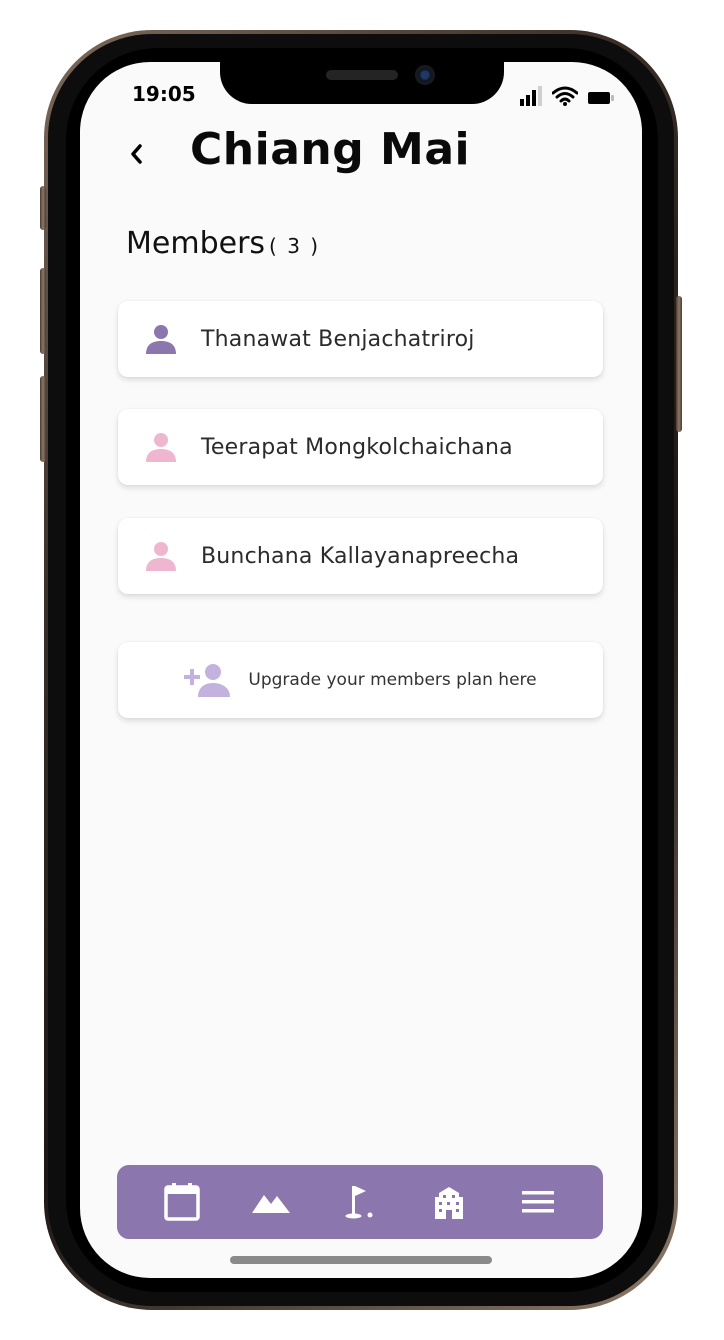  What do you see at coordinates (601, 98) in the screenshot?
I see `battery-icon` at bounding box center [601, 98].